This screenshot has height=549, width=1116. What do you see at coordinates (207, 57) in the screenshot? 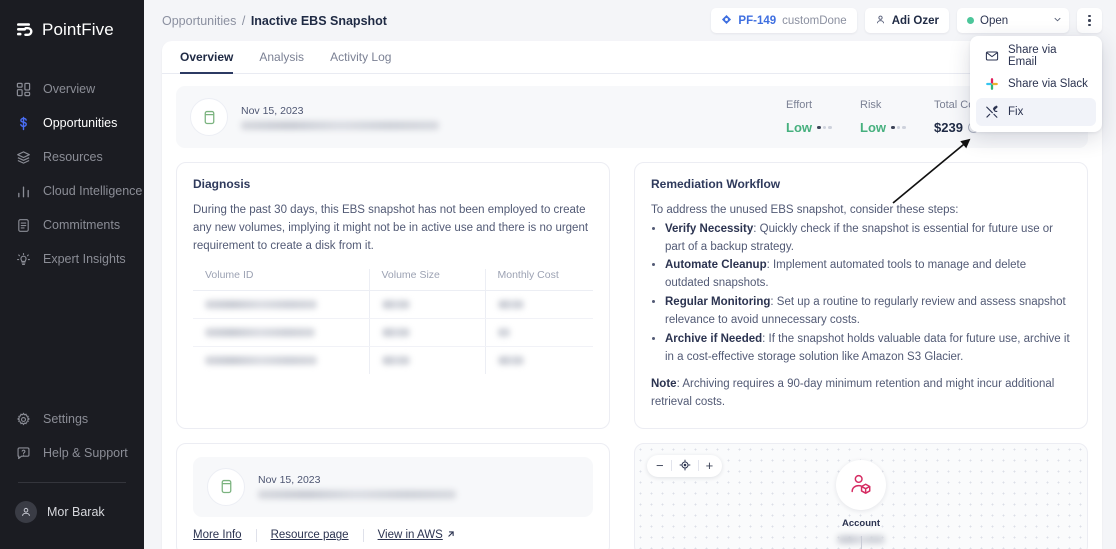
I see `tab-overview: Overview` at bounding box center [207, 57].